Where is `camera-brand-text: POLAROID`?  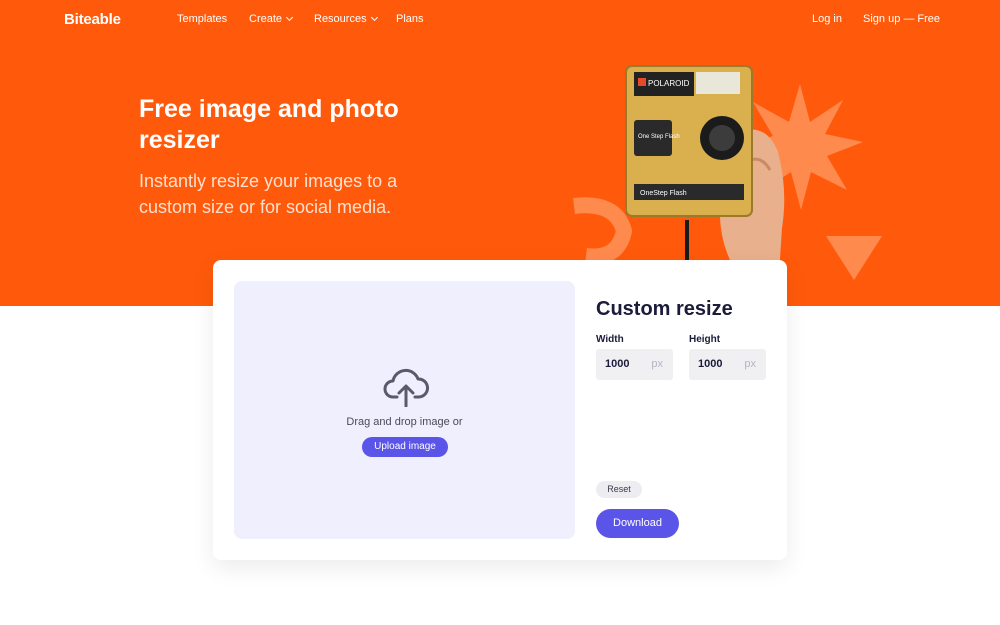 camera-brand-text: POLAROID is located at coordinates (669, 83).